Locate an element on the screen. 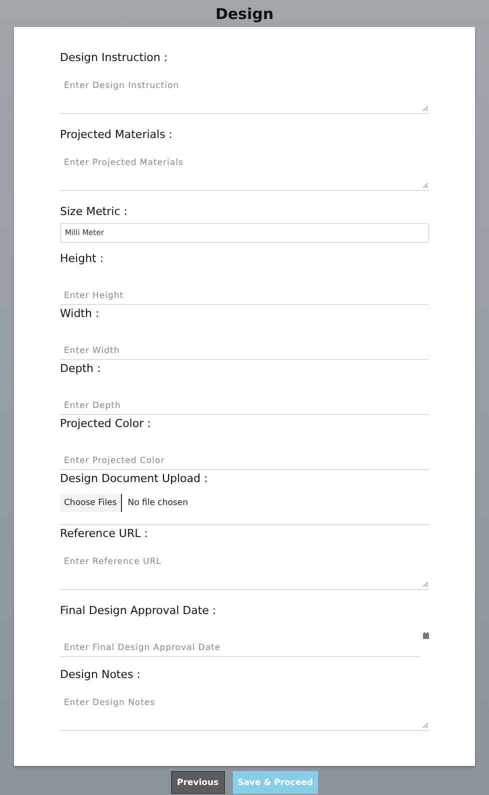 This screenshot has height=795, width=489. input-field: Enter Depth is located at coordinates (244, 397).